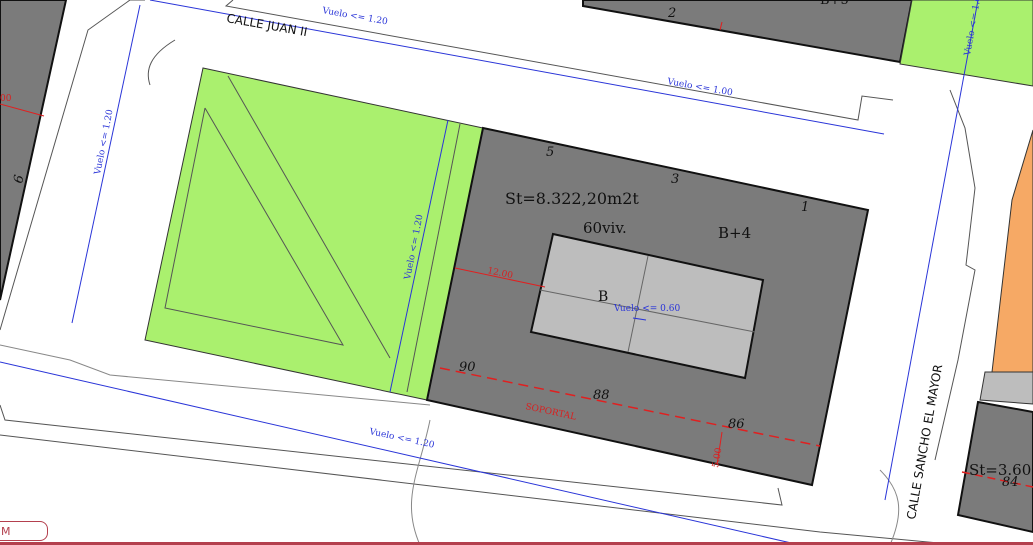 The height and width of the screenshot is (545, 1033). I want to click on top-building, so click(748, 32).